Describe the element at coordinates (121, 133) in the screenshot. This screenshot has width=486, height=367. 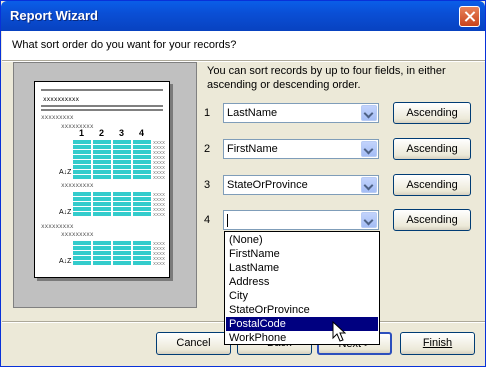
I see `preview-col-3: 3` at that location.